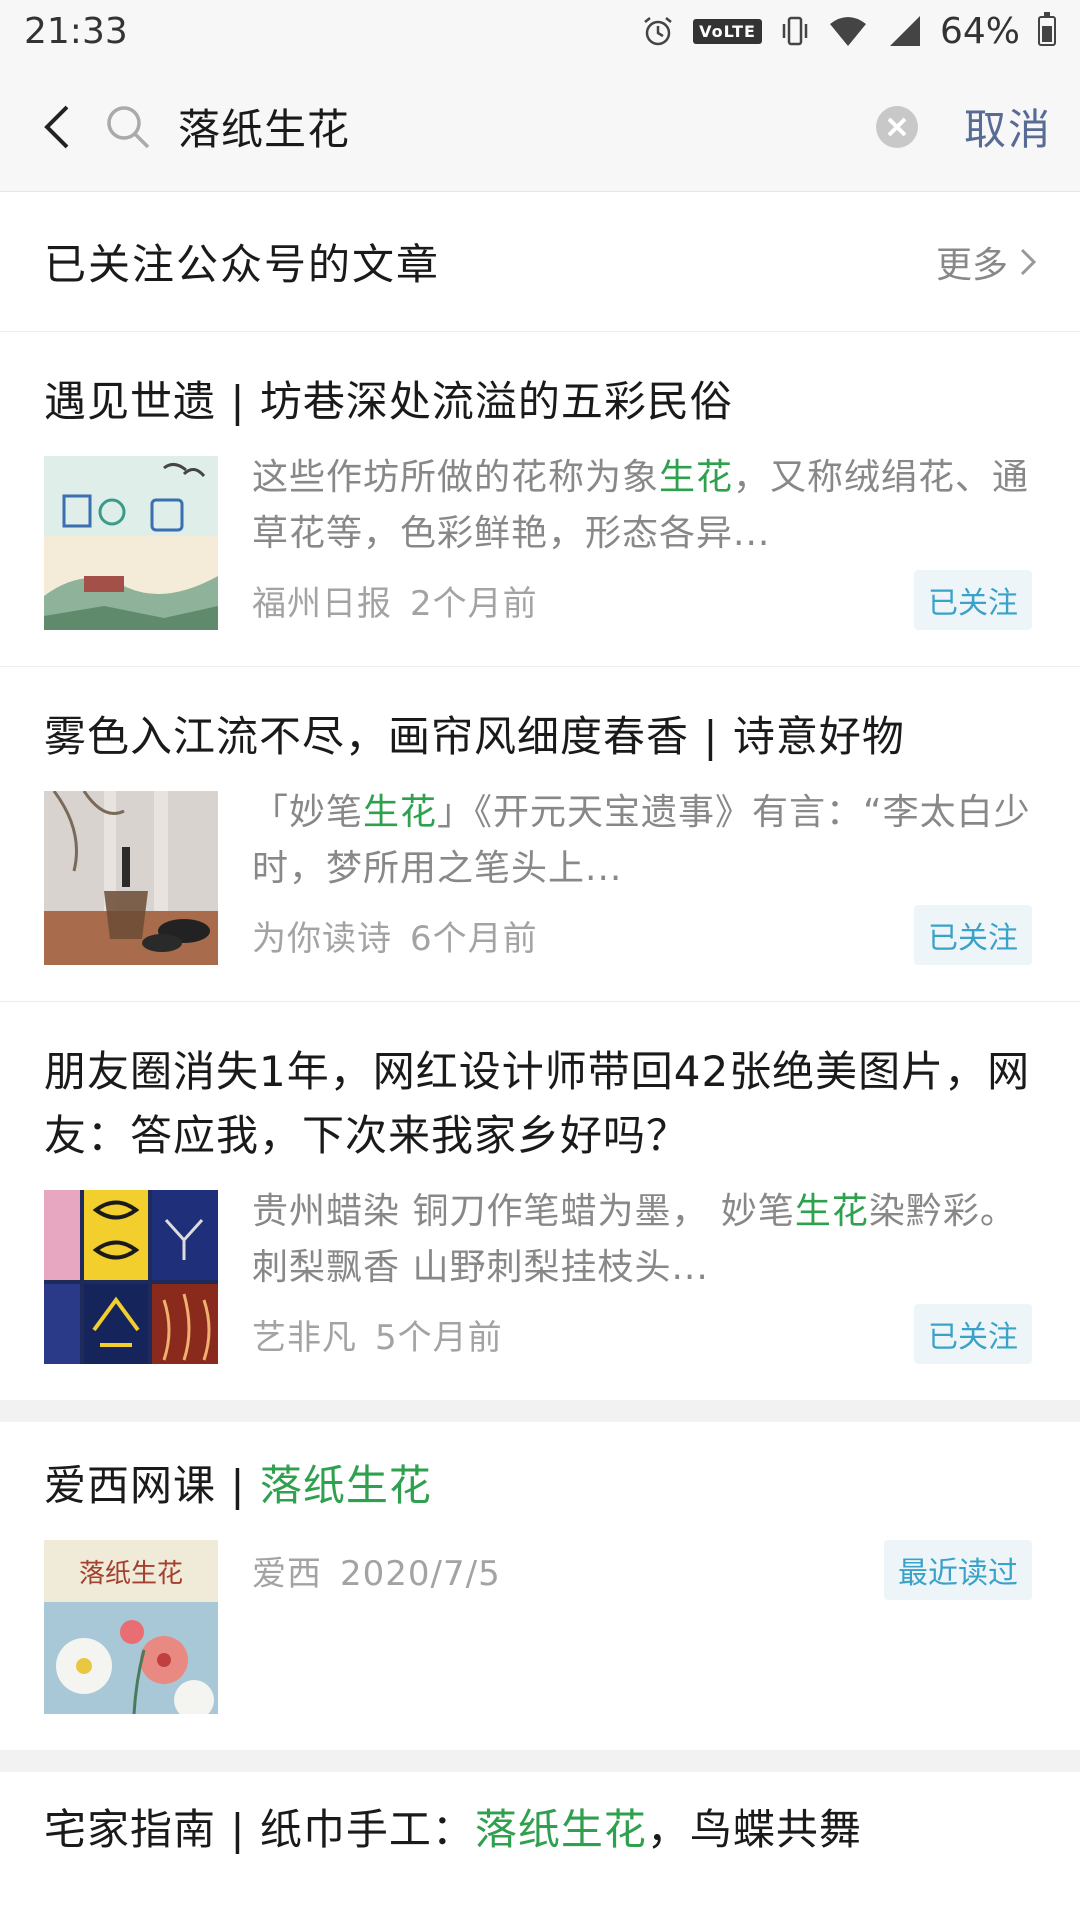 Image resolution: width=1080 pixels, height=1920 pixels. I want to click on wifi-icon, so click(847, 31).